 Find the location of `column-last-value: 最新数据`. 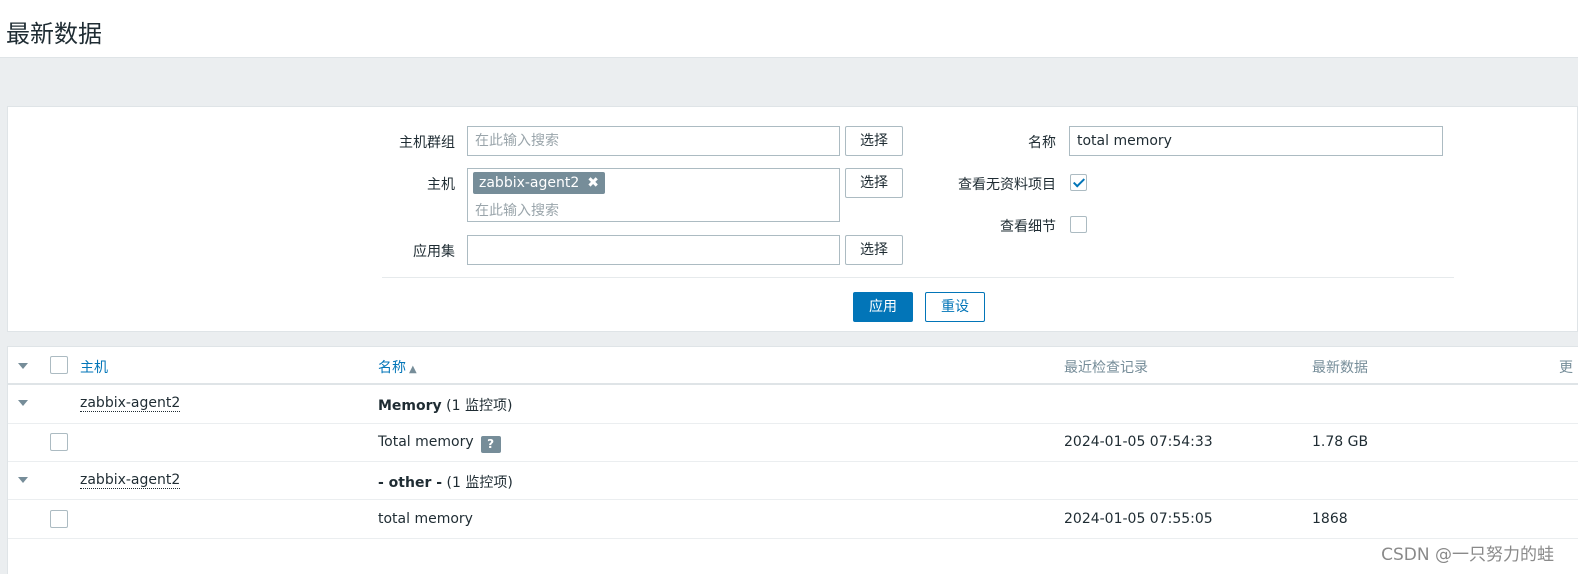

column-last-value: 最新数据 is located at coordinates (1340, 368).